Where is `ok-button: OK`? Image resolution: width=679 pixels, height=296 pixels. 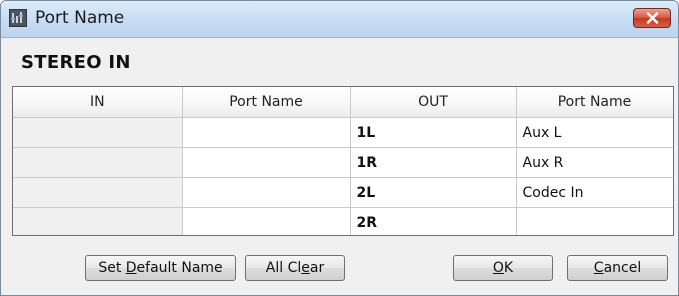
ok-button: OK is located at coordinates (503, 268).